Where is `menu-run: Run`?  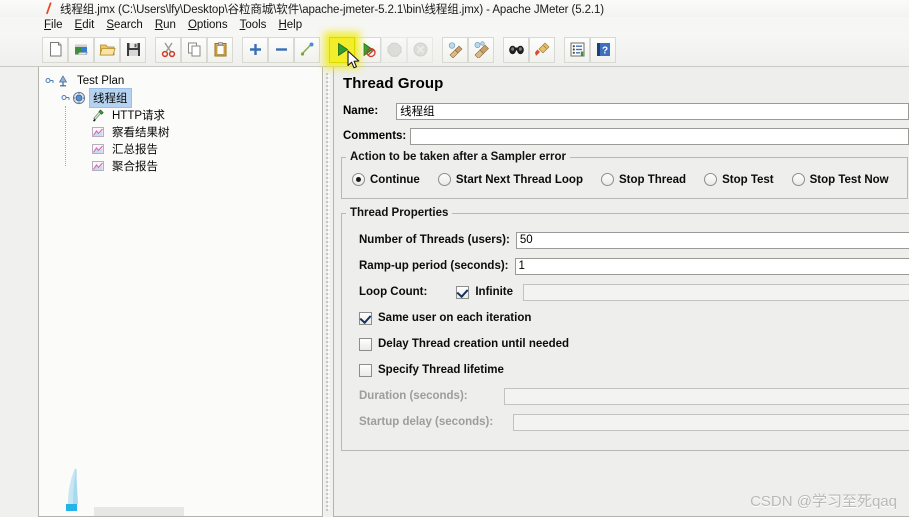 menu-run: Run is located at coordinates (169, 25).